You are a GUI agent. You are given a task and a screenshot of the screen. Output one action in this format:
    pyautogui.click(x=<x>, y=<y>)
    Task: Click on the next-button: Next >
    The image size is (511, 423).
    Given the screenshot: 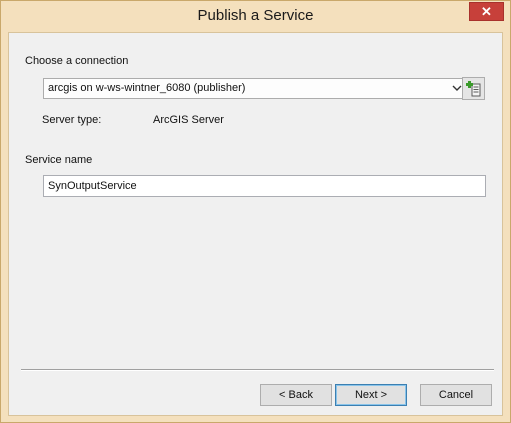 What is the action you would take?
    pyautogui.click(x=371, y=395)
    